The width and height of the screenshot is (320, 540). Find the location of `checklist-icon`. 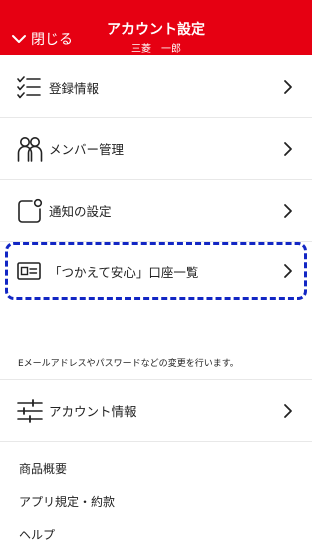

checklist-icon is located at coordinates (29, 87).